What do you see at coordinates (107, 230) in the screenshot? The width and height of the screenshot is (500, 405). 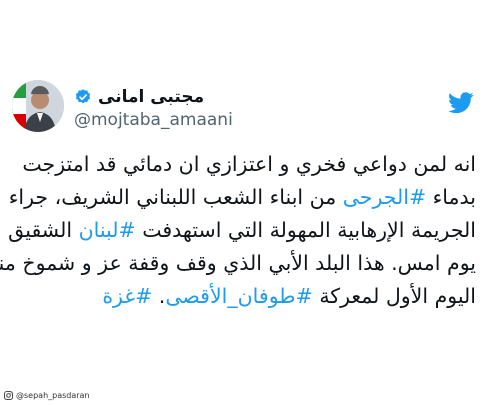 I see `hashtag-link: #لبنان` at bounding box center [107, 230].